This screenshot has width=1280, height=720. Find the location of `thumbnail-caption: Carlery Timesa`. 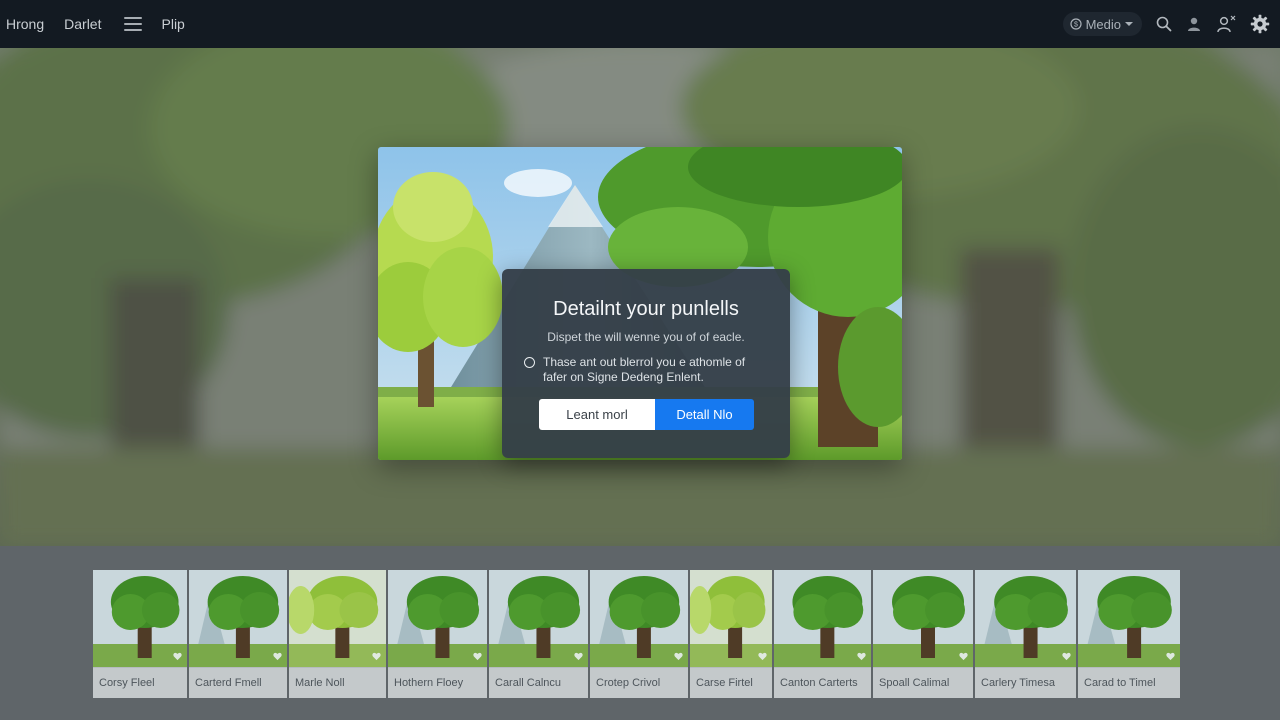

thumbnail-caption: Carlery Timesa is located at coordinates (1025, 682).